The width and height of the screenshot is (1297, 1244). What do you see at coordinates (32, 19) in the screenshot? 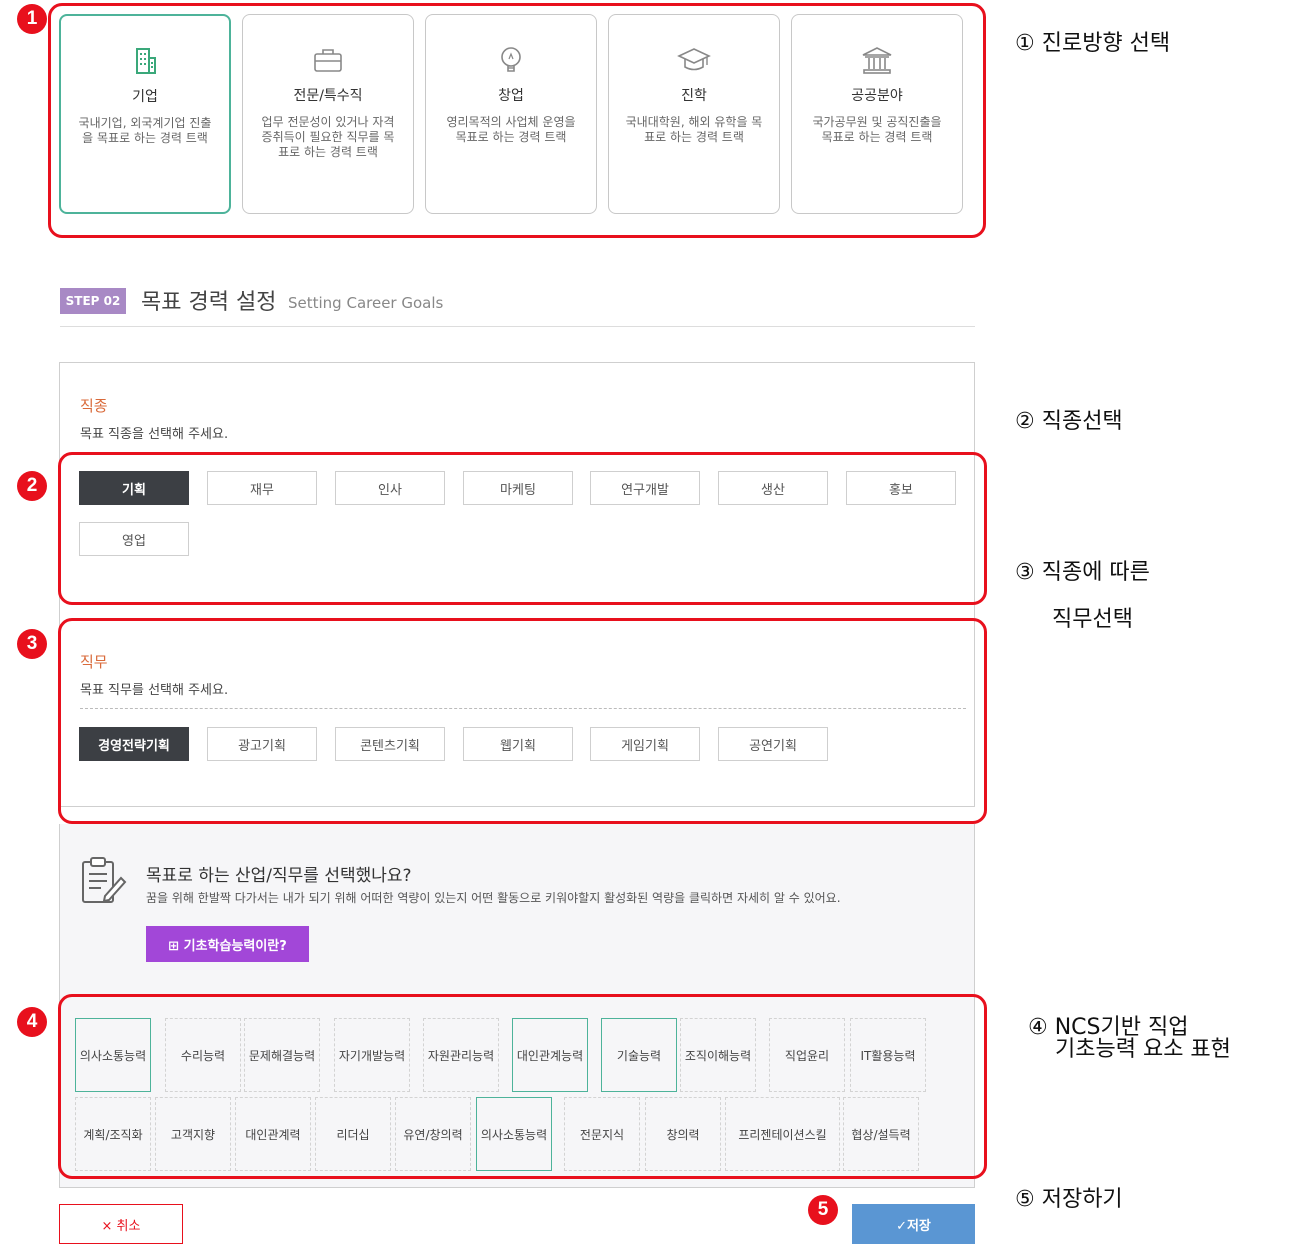
I see `badge-1: 1` at bounding box center [32, 19].